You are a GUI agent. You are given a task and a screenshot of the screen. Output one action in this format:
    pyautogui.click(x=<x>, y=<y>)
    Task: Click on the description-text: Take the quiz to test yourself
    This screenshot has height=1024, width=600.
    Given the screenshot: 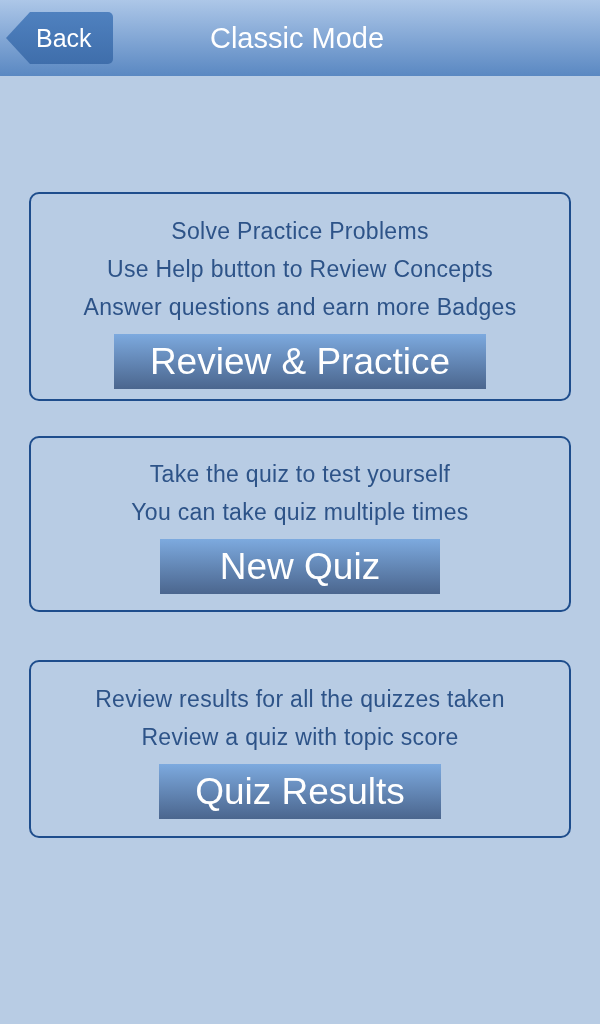 What is the action you would take?
    pyautogui.click(x=300, y=474)
    